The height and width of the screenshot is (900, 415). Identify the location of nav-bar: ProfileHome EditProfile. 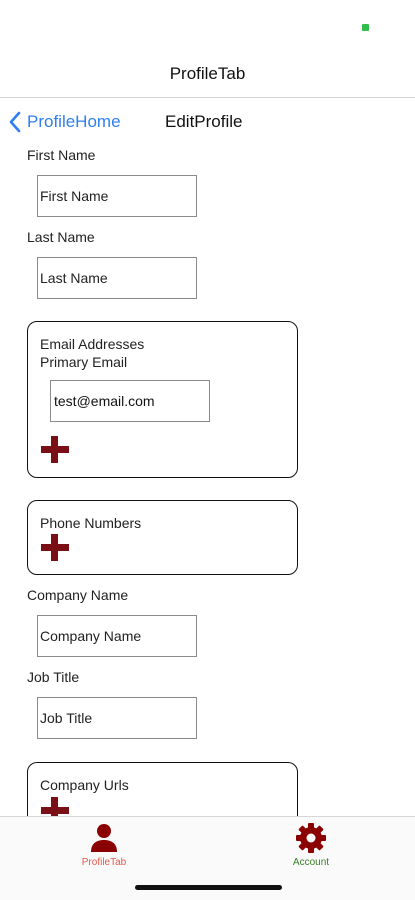
(207, 121).